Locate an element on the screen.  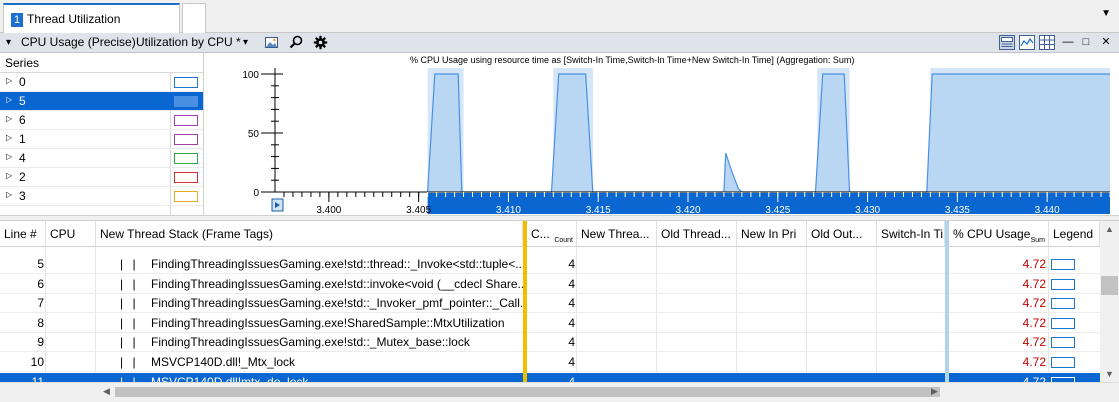
x-tick-label: 3.420 is located at coordinates (687, 210).